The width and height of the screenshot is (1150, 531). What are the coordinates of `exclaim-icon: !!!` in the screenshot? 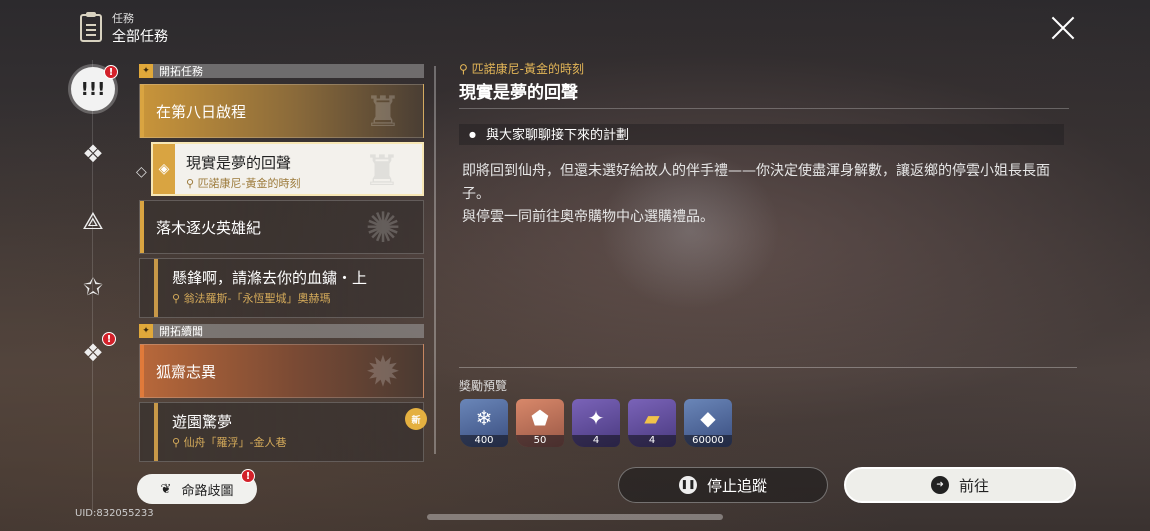 It's located at (93, 89).